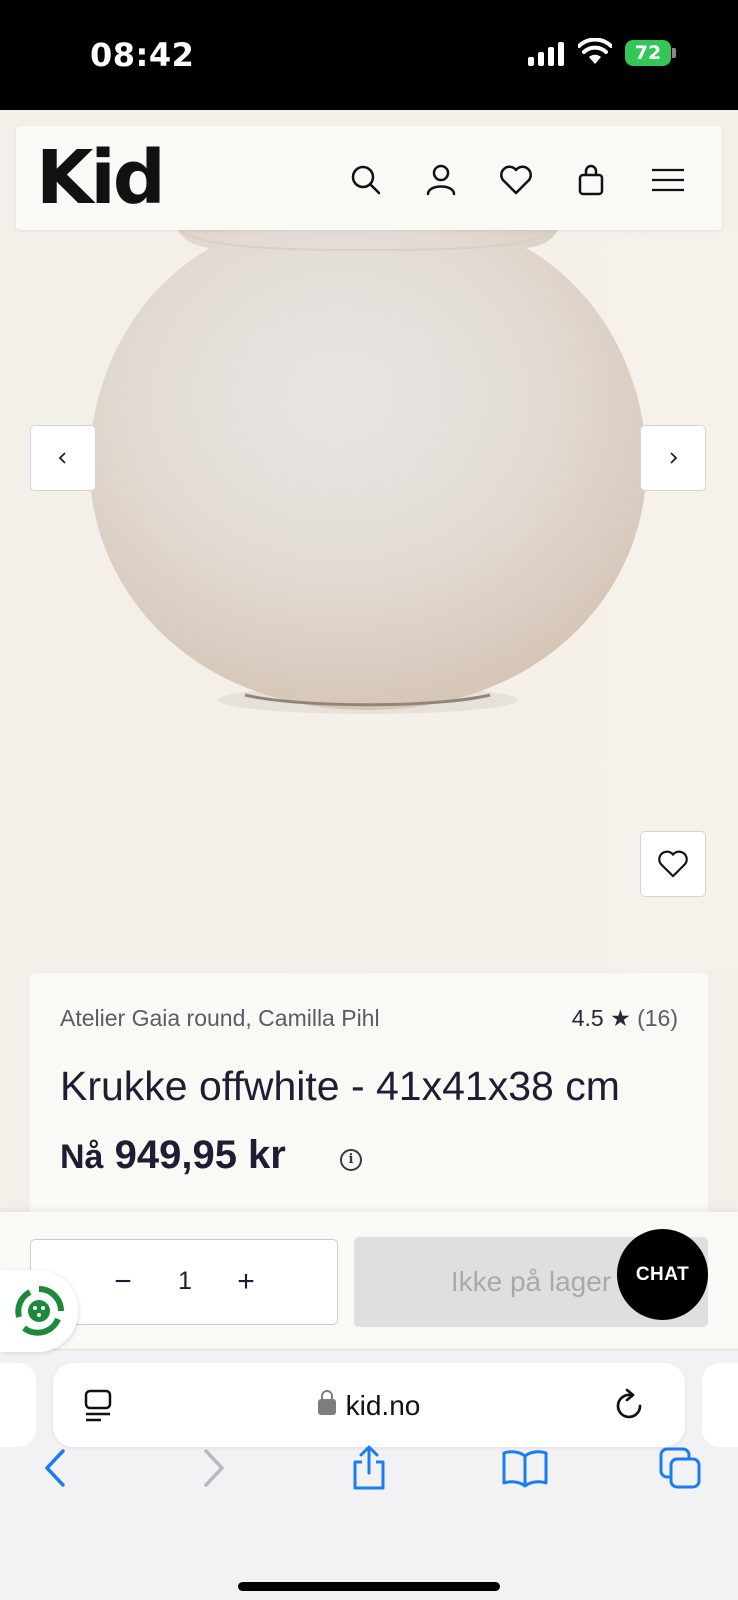 The image size is (738, 1600). What do you see at coordinates (246, 1282) in the screenshot?
I see `quantity-increase-button: +` at bounding box center [246, 1282].